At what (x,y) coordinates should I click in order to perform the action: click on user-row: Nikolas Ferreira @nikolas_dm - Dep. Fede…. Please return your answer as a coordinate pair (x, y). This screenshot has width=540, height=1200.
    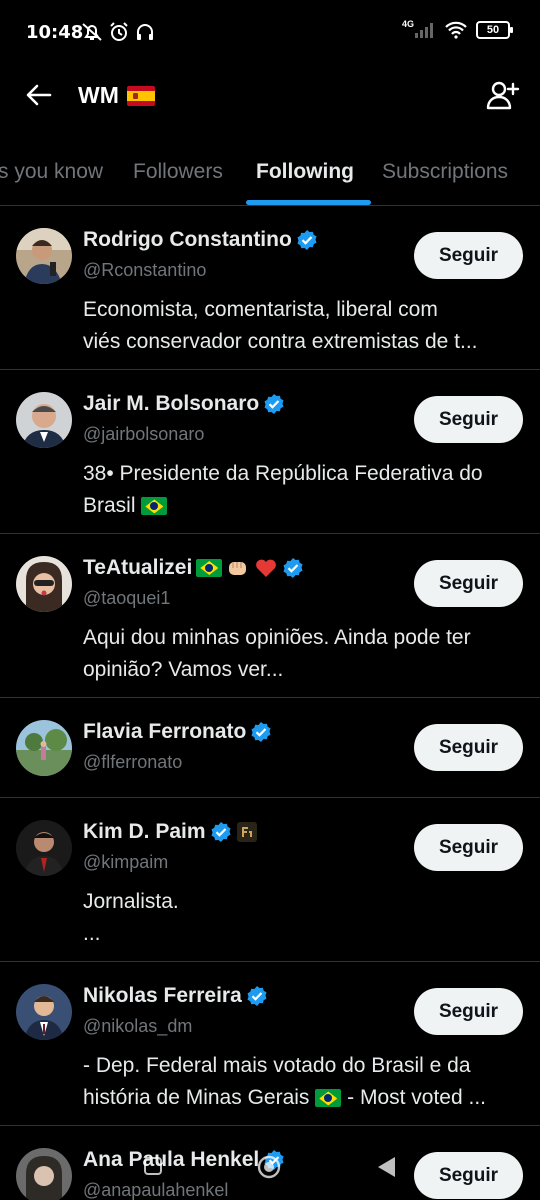
    Looking at the image, I should click on (270, 1044).